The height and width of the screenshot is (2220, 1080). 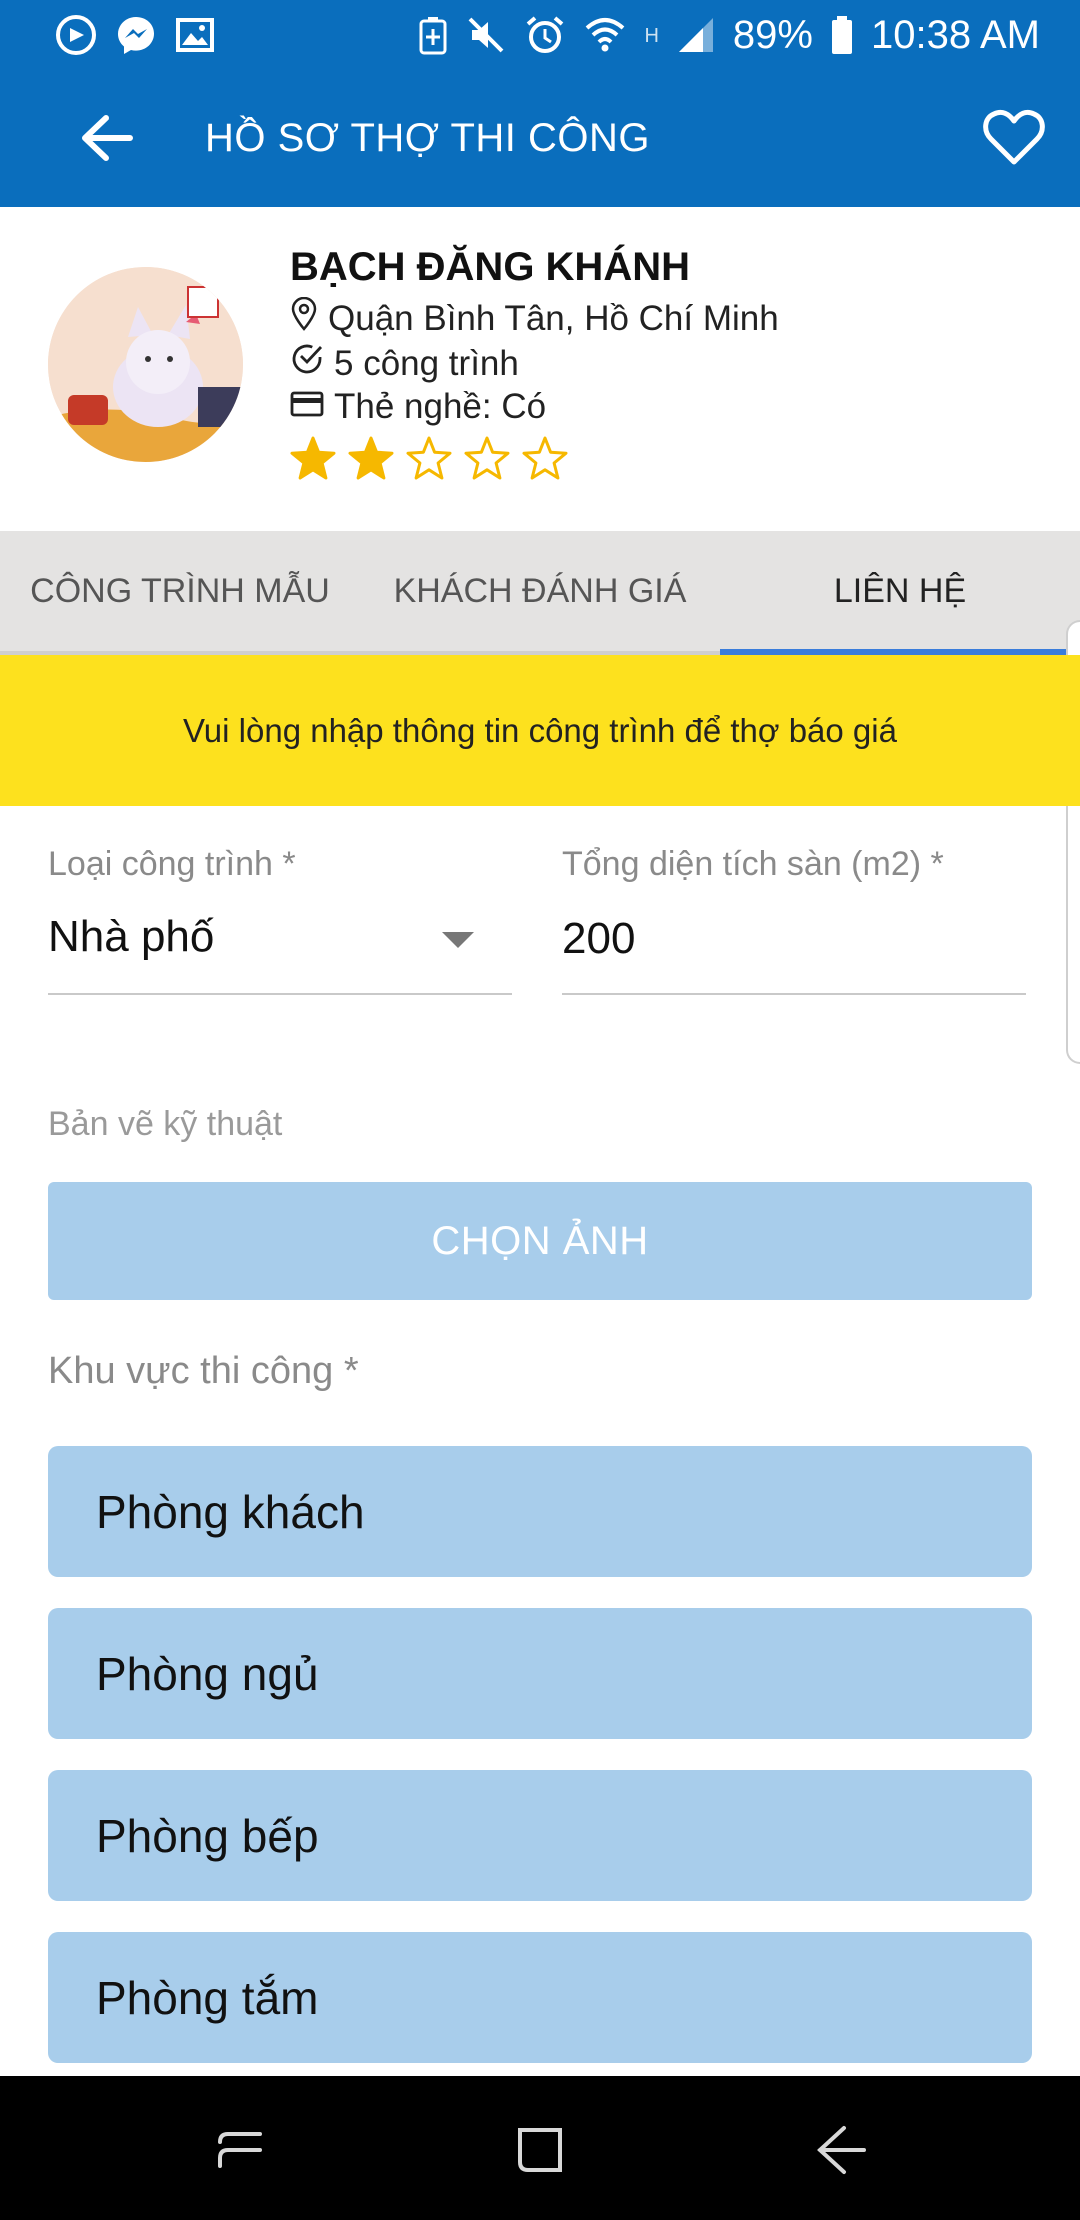 I want to click on status-left-icons, so click(x=135, y=35).